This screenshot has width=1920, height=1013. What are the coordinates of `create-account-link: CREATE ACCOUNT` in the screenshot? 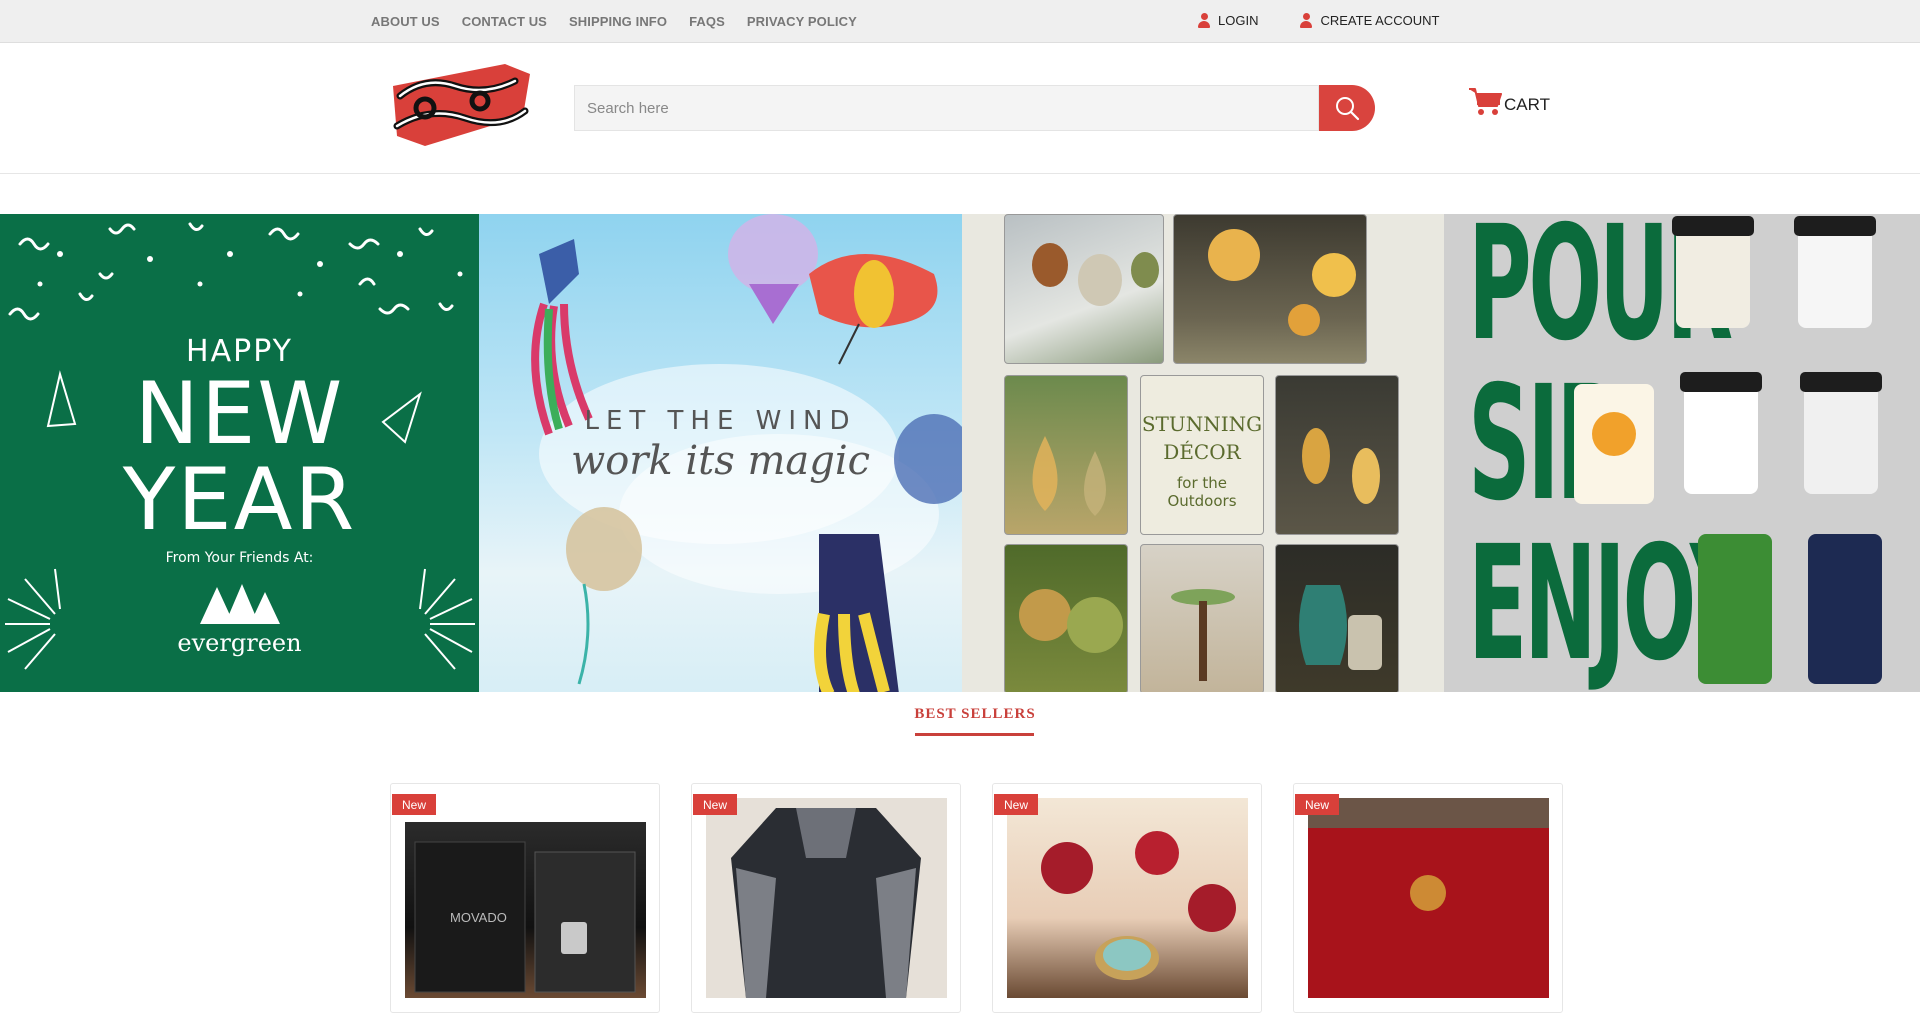 It's located at (1369, 20).